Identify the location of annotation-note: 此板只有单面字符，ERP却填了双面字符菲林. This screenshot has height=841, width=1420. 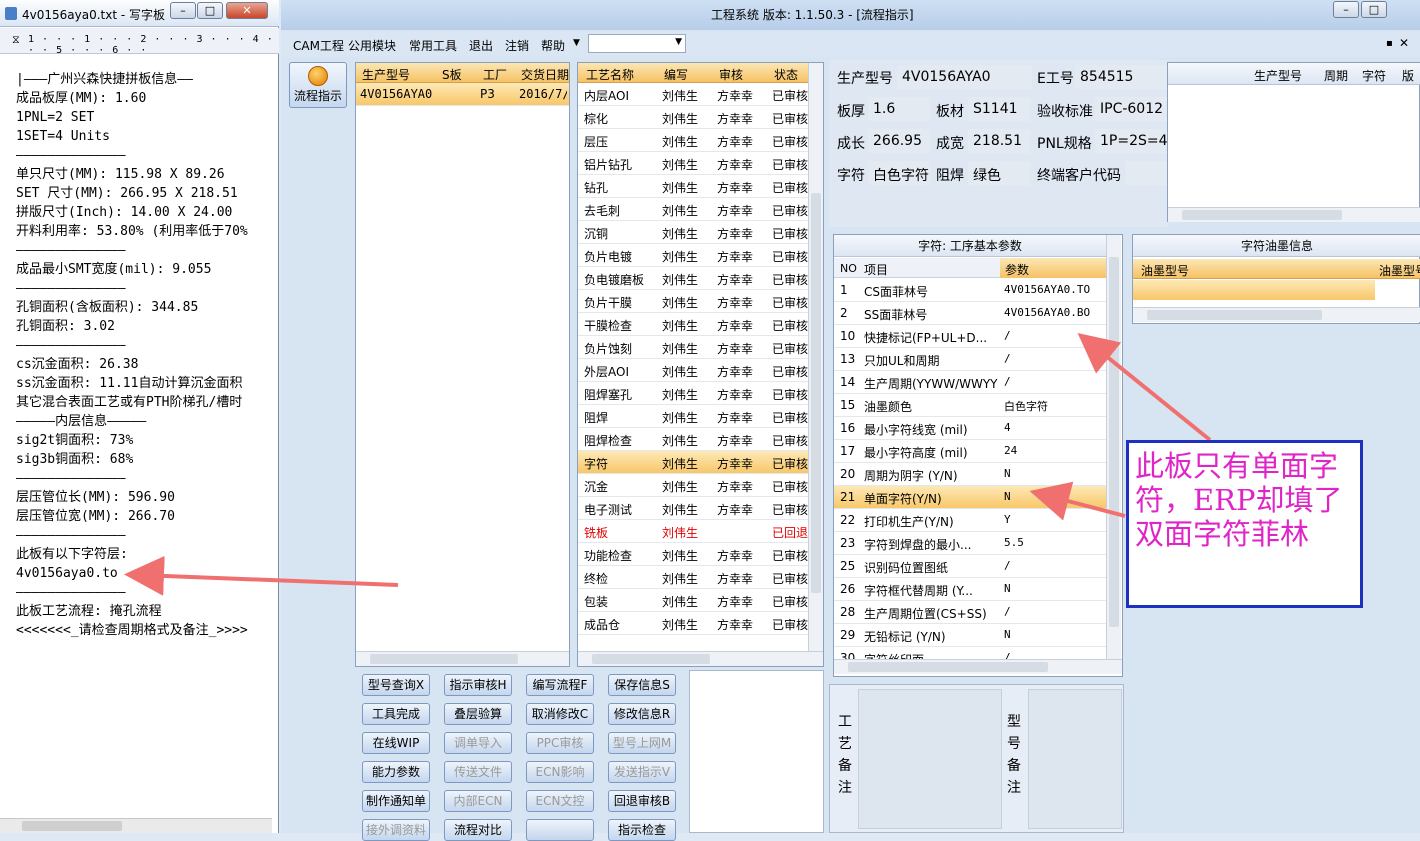
(1244, 524).